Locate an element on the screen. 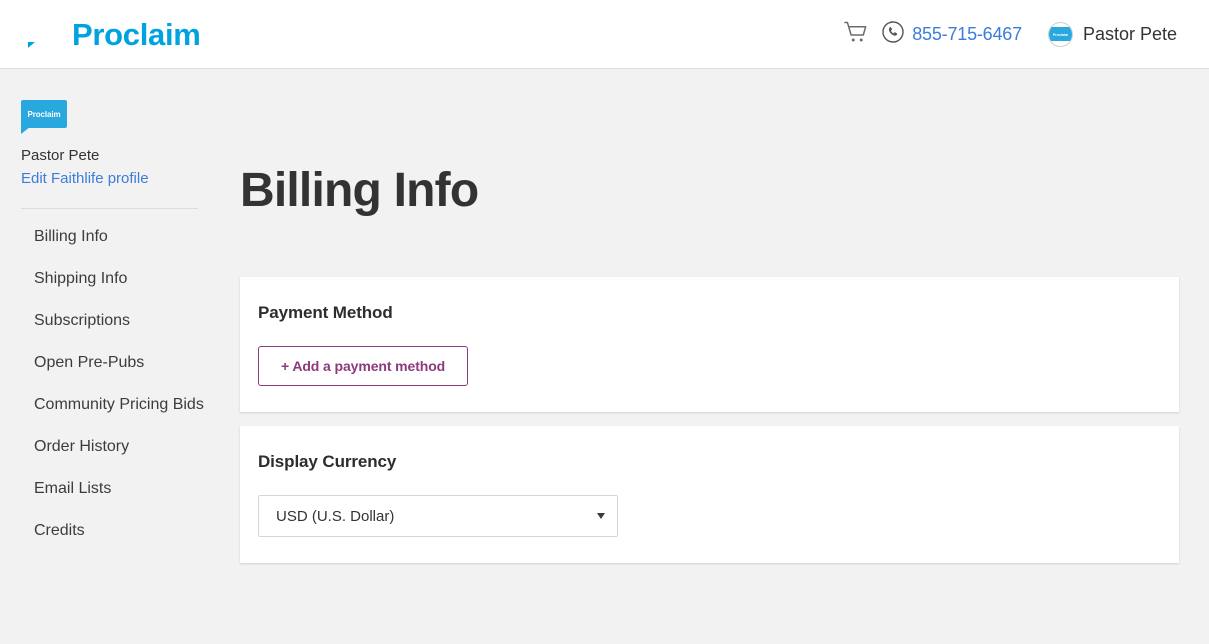 This screenshot has height=644, width=1209. edit-faithlife-profile-link: Edit Faithlife profile is located at coordinates (85, 178).